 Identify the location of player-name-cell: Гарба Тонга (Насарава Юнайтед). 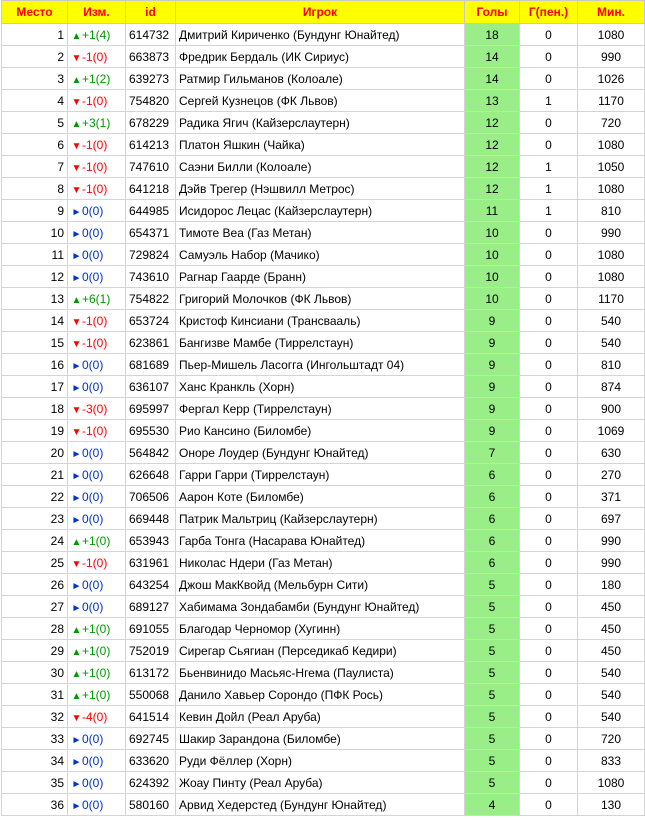
(320, 540).